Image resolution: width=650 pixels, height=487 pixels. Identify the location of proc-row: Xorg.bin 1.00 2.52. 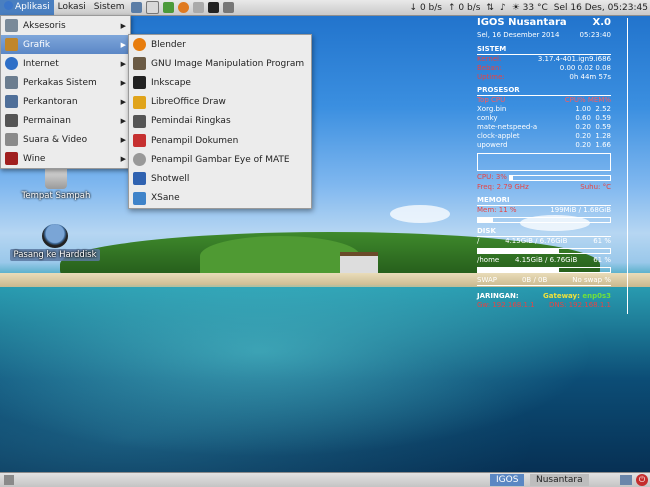
(544, 109).